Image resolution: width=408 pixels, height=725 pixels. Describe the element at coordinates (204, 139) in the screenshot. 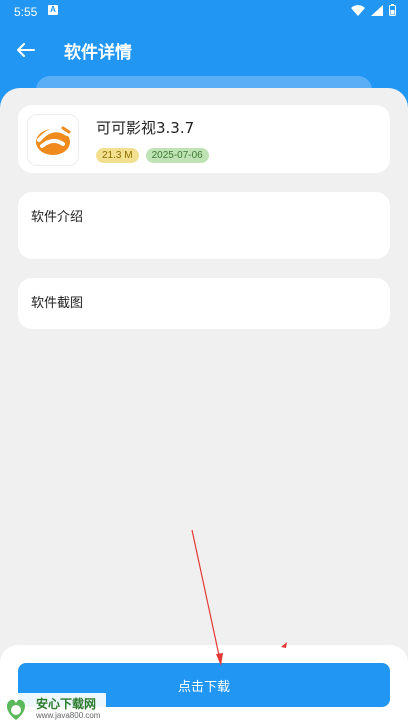

I see `app-info-card: 可可影视3.3.7 21.3 M 2025-07-06` at that location.